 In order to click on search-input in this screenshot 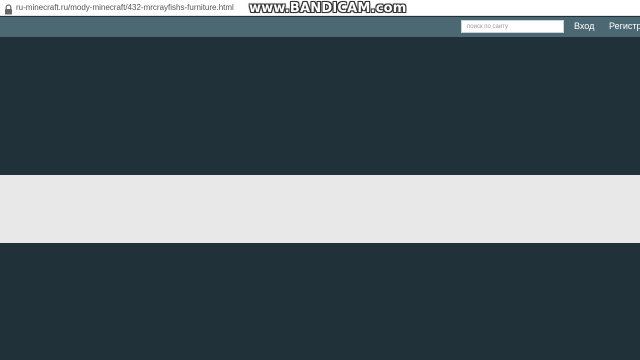, I will do `click(512, 26)`.